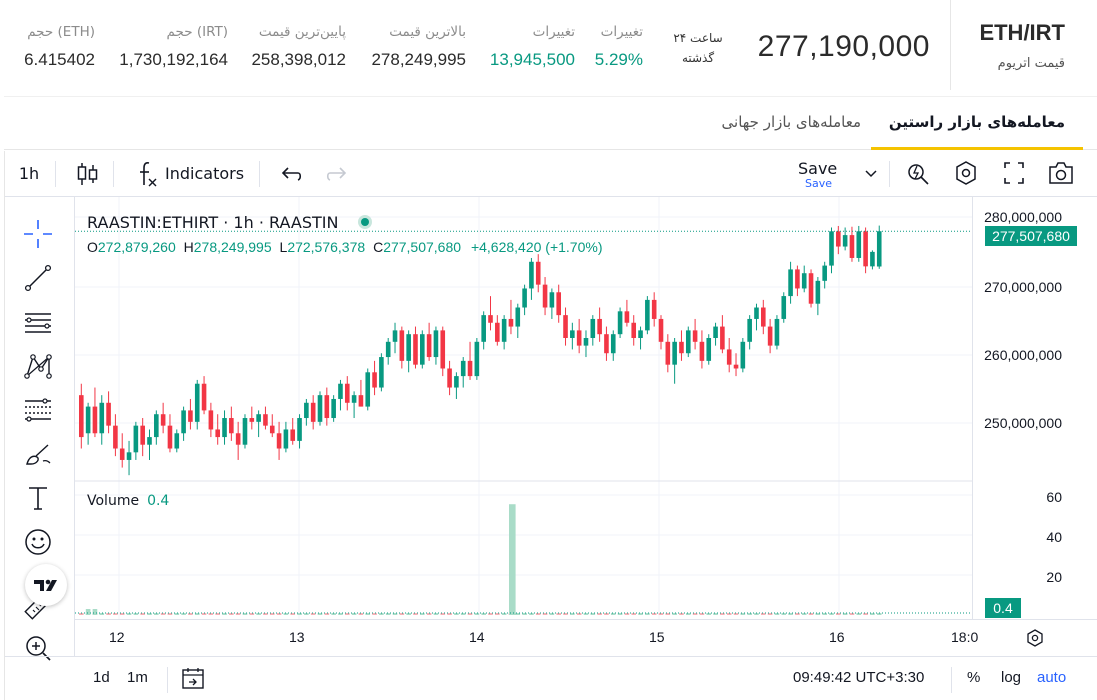  I want to click on candle-type-icon, so click(87, 174).